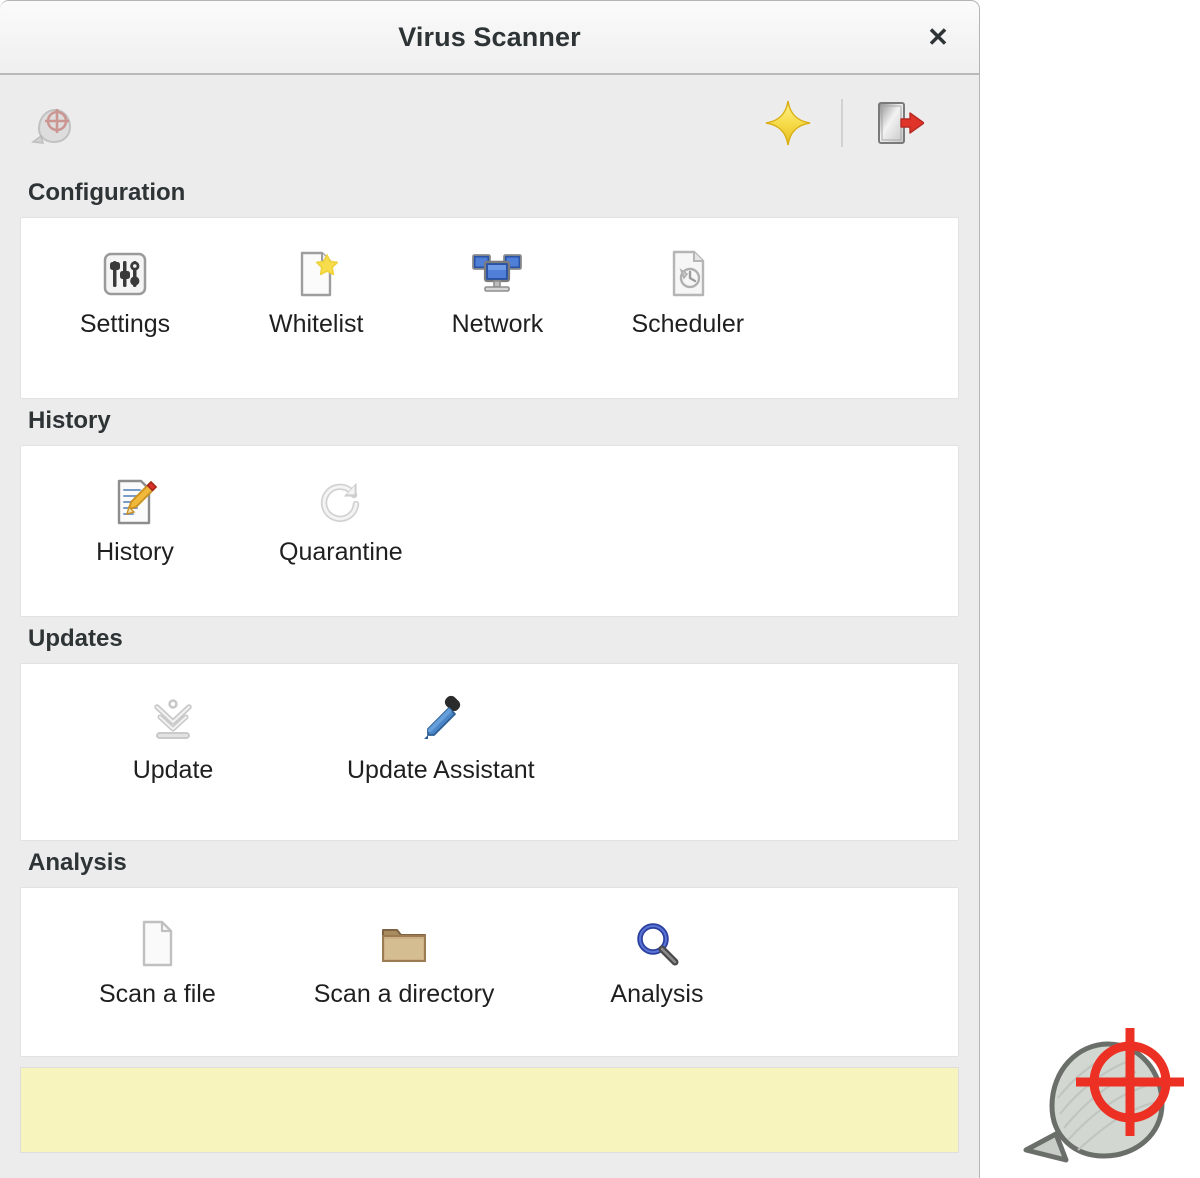 The image size is (1200, 1178). Describe the element at coordinates (341, 552) in the screenshot. I see `tile-label-quarantine: Quarantine` at that location.